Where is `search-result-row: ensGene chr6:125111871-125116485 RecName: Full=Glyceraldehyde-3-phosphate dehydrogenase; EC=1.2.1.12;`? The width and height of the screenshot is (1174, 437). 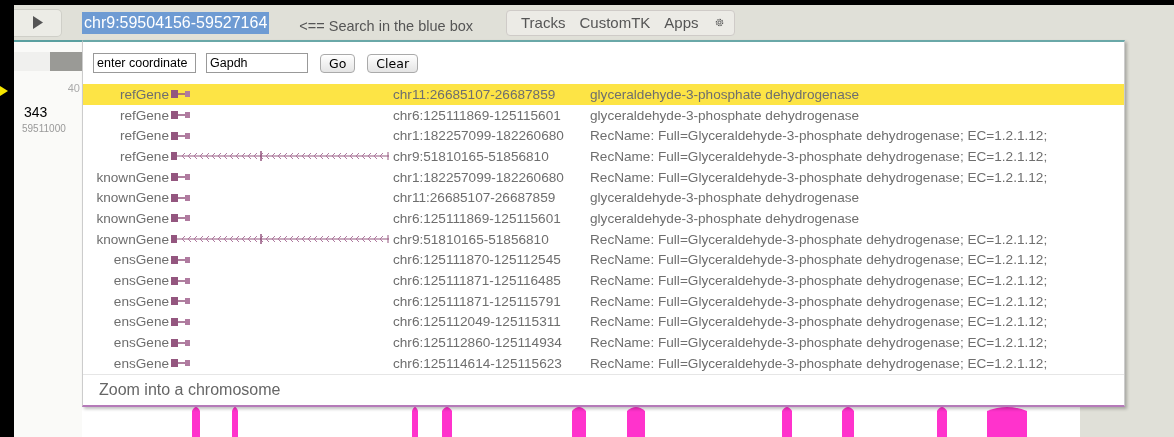
search-result-row: ensGene chr6:125111871-125116485 RecName: Full=Glyceraldehyde-3-phosphate dehydrogenase; EC=1.2.1.12; is located at coordinates (603, 280).